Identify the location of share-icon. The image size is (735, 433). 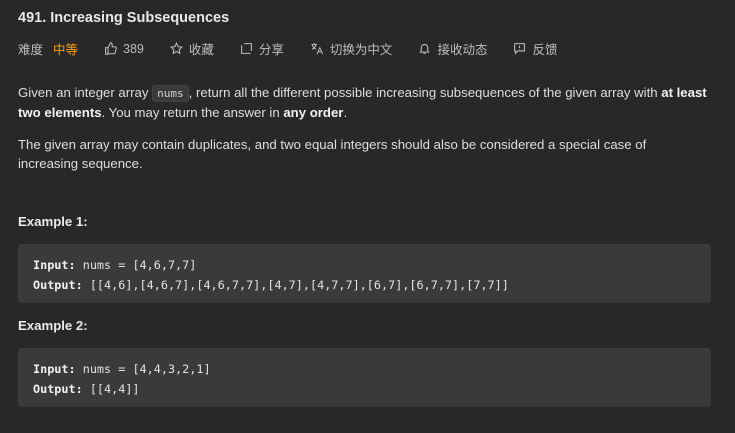
(246, 48).